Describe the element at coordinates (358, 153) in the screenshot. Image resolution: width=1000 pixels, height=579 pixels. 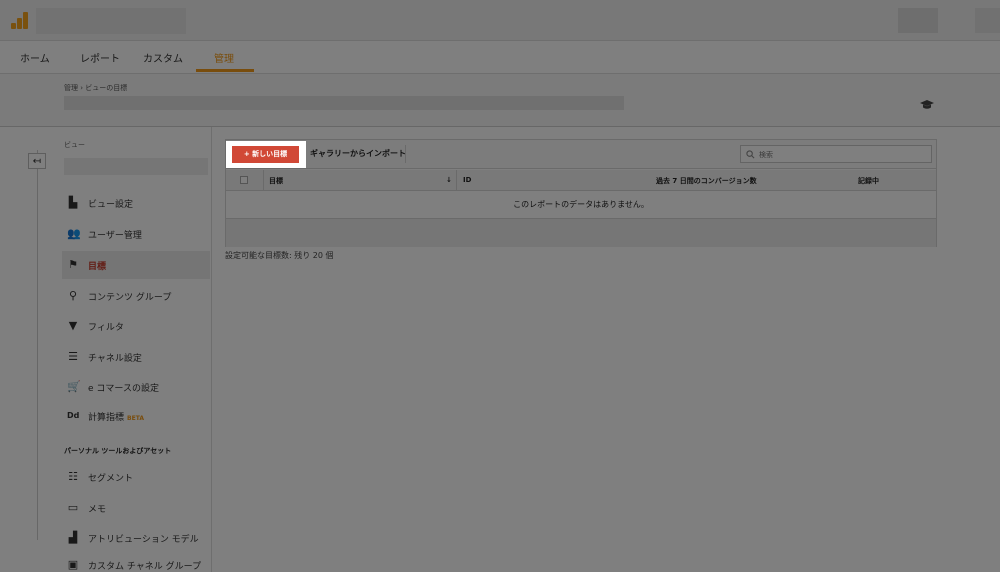
I see `import-from-gallery-button: ギャラリーからインポート` at that location.